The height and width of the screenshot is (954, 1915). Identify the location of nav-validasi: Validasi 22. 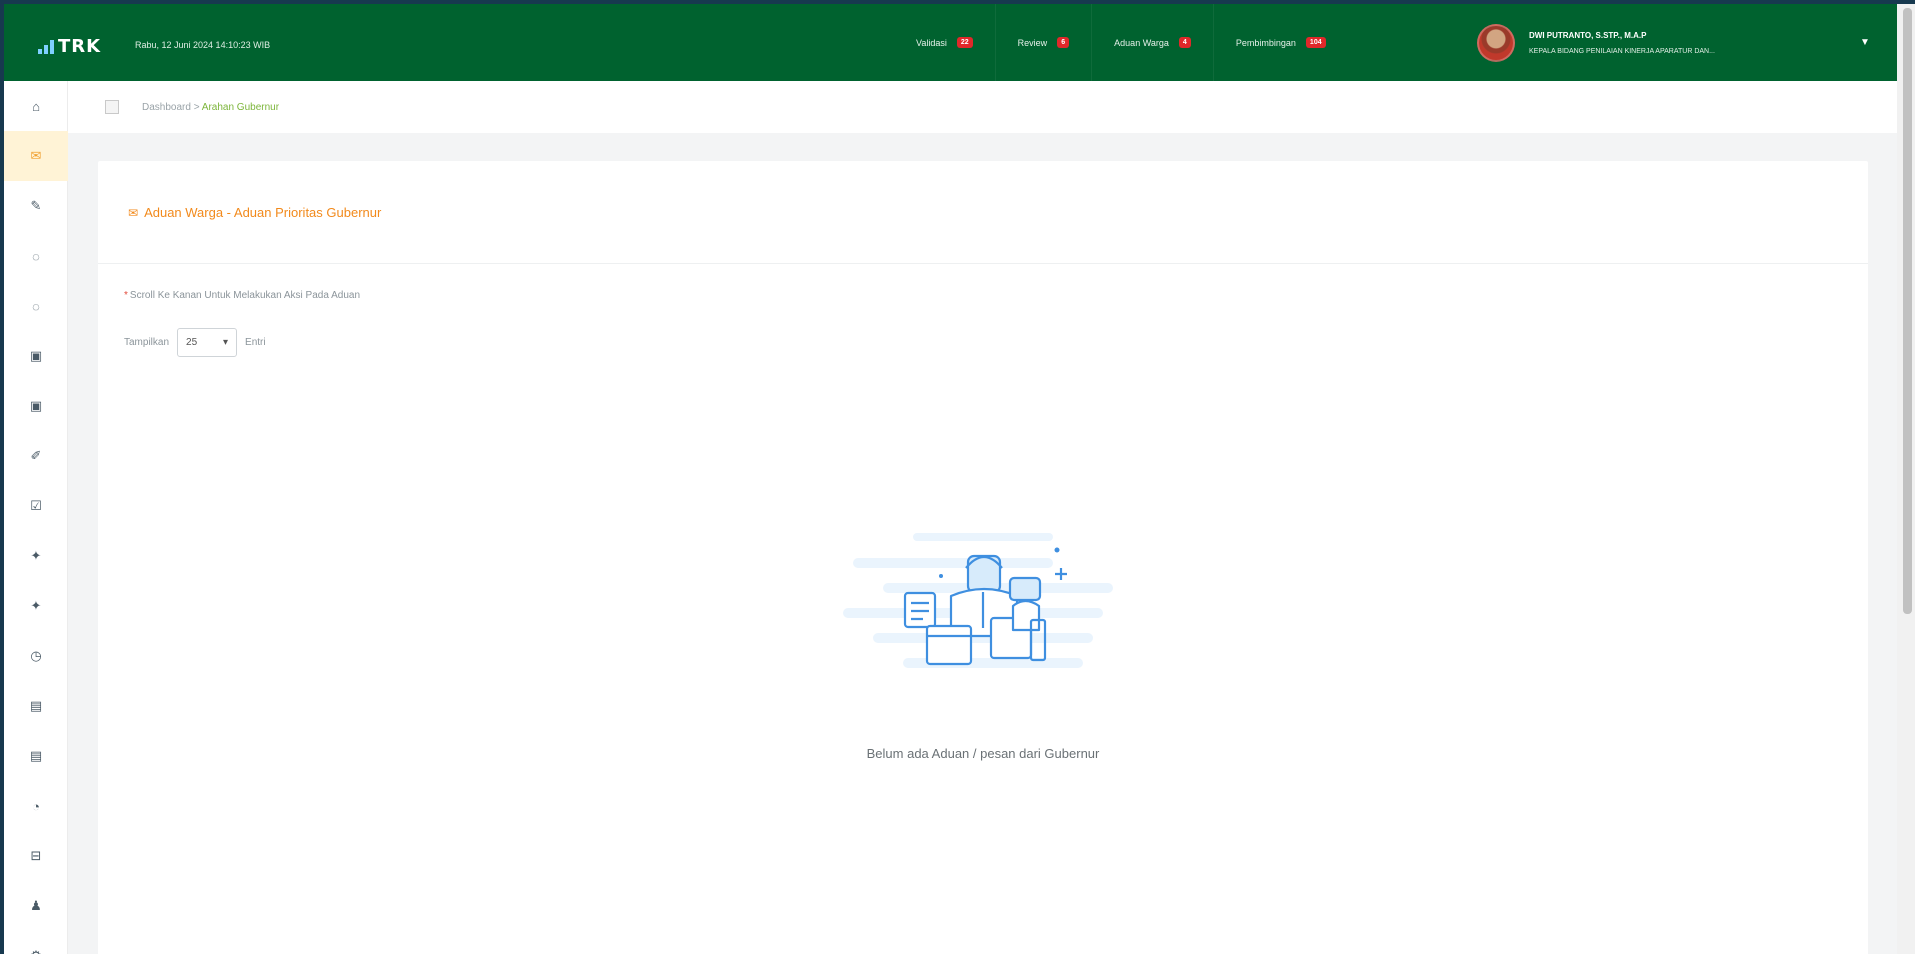
(944, 42).